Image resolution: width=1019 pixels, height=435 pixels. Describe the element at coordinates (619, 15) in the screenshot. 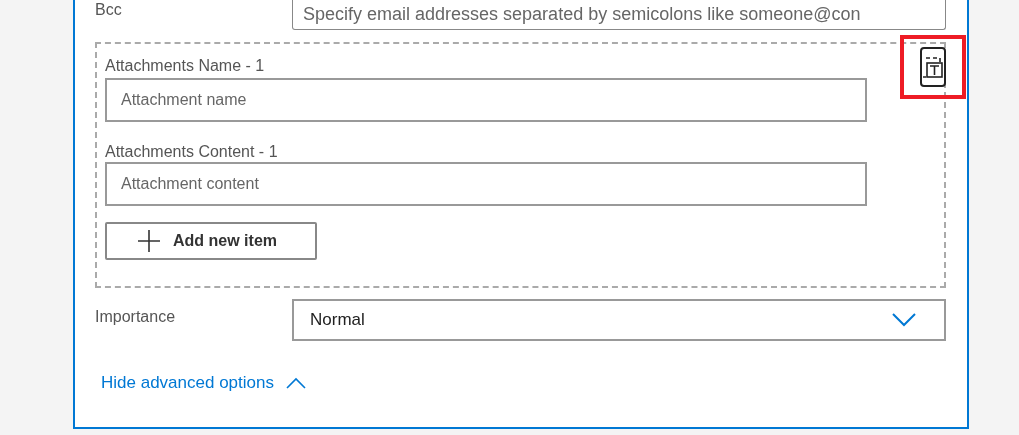

I see `bcc-field: Specify email addresses separated by semicolons like someone@con` at that location.